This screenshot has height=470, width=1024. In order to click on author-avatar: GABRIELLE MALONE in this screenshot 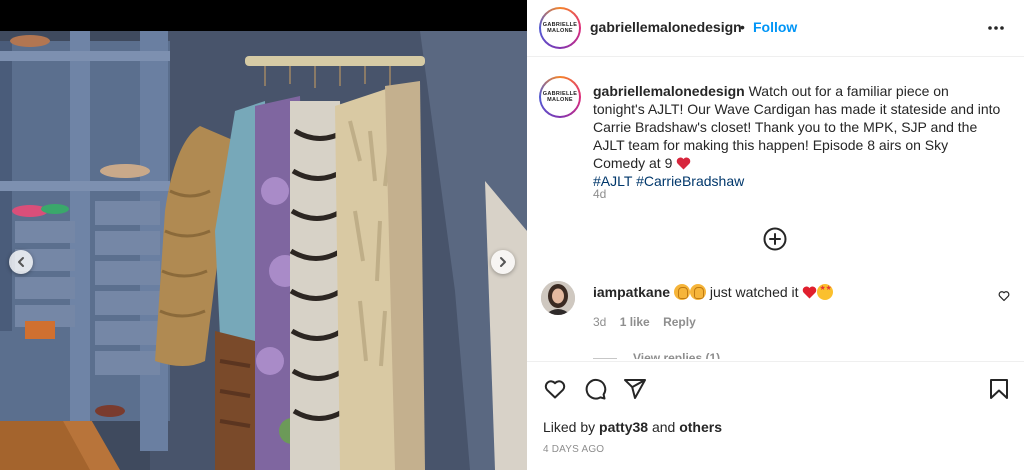, I will do `click(560, 28)`.